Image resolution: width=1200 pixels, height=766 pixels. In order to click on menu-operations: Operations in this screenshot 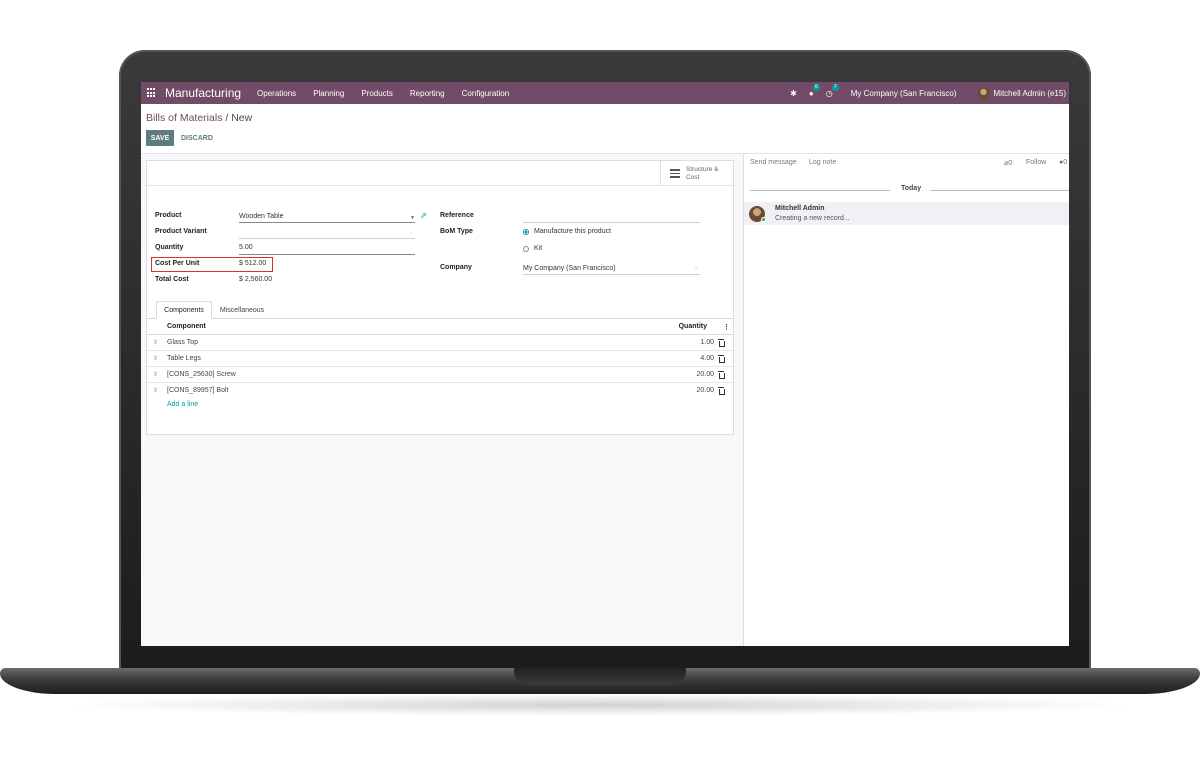, I will do `click(276, 93)`.